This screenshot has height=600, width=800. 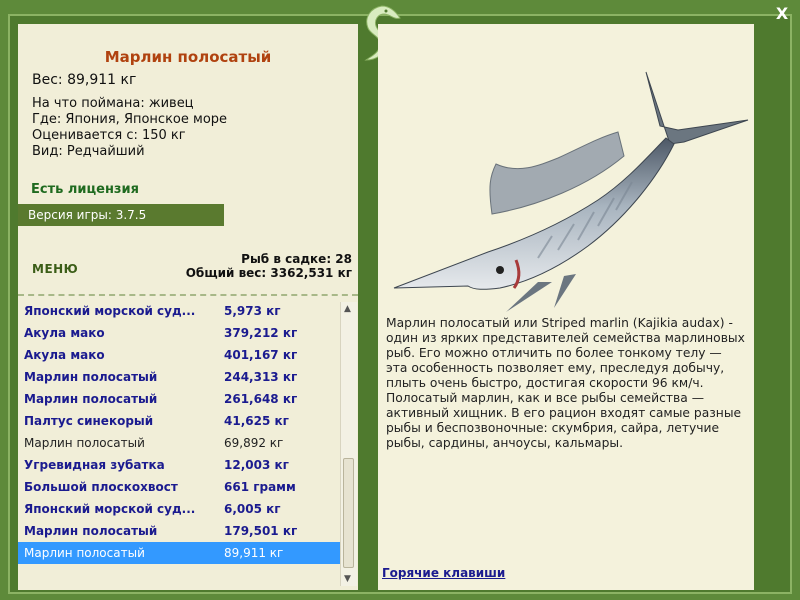 I want to click on fish-rarity: Вид: Редчайший, so click(x=88, y=151).